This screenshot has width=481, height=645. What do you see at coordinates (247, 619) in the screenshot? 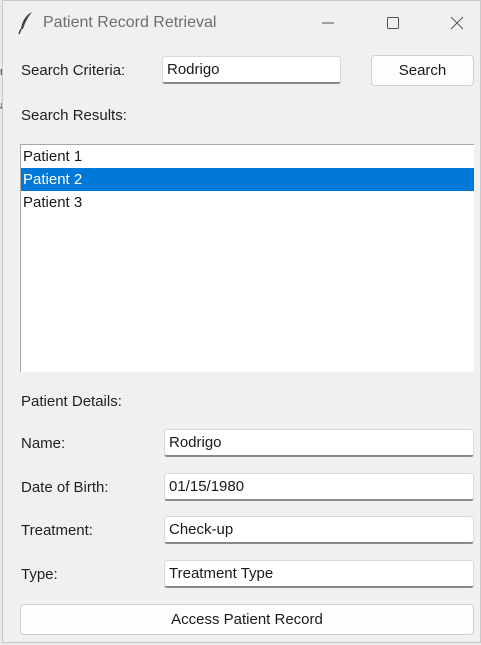
I see `access-patient-record-button: Access Patient Record` at bounding box center [247, 619].